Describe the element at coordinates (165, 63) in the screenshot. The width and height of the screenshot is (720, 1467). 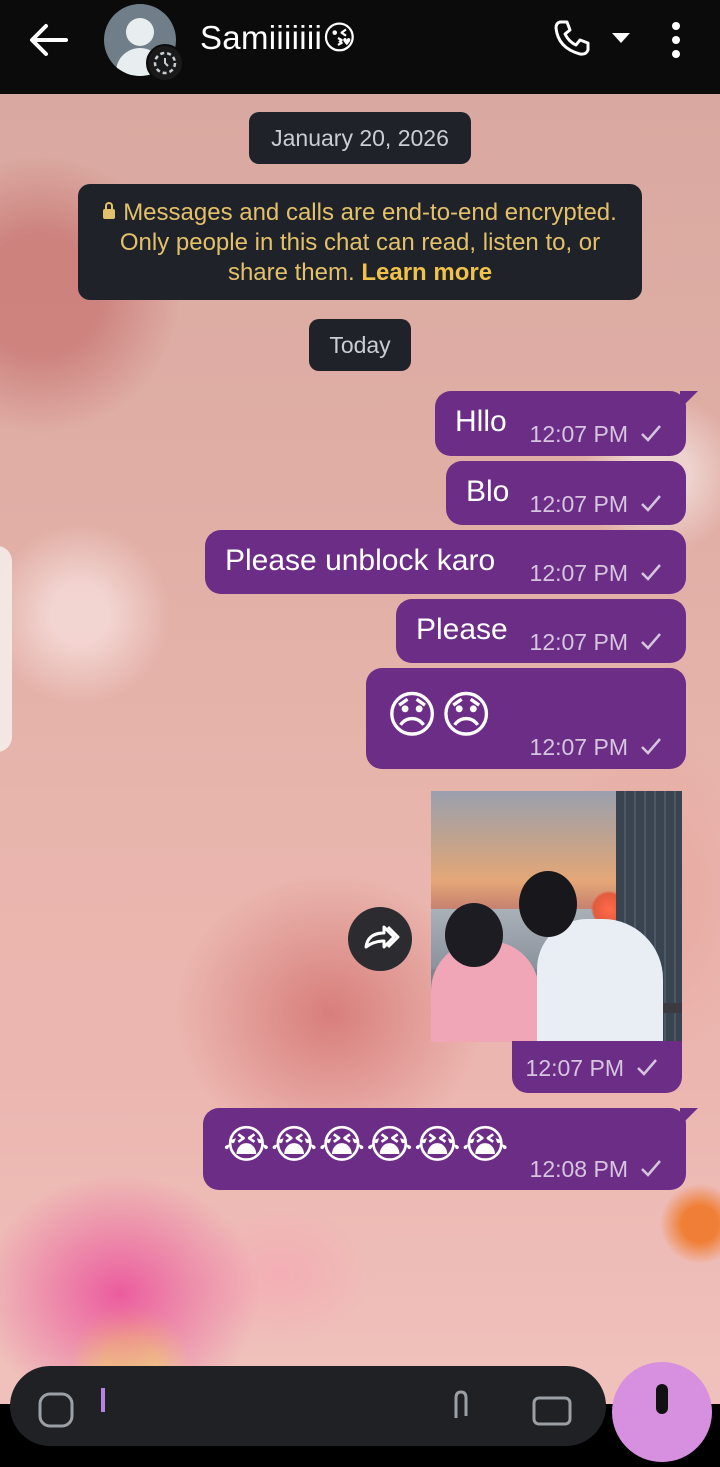
I see `status-ring-icon` at that location.